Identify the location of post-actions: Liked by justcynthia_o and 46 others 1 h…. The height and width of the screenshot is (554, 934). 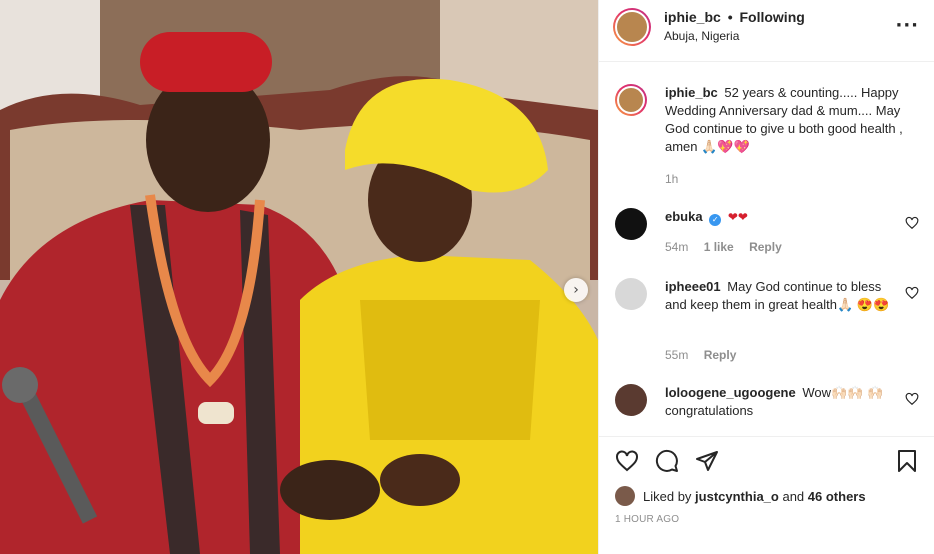
(766, 495).